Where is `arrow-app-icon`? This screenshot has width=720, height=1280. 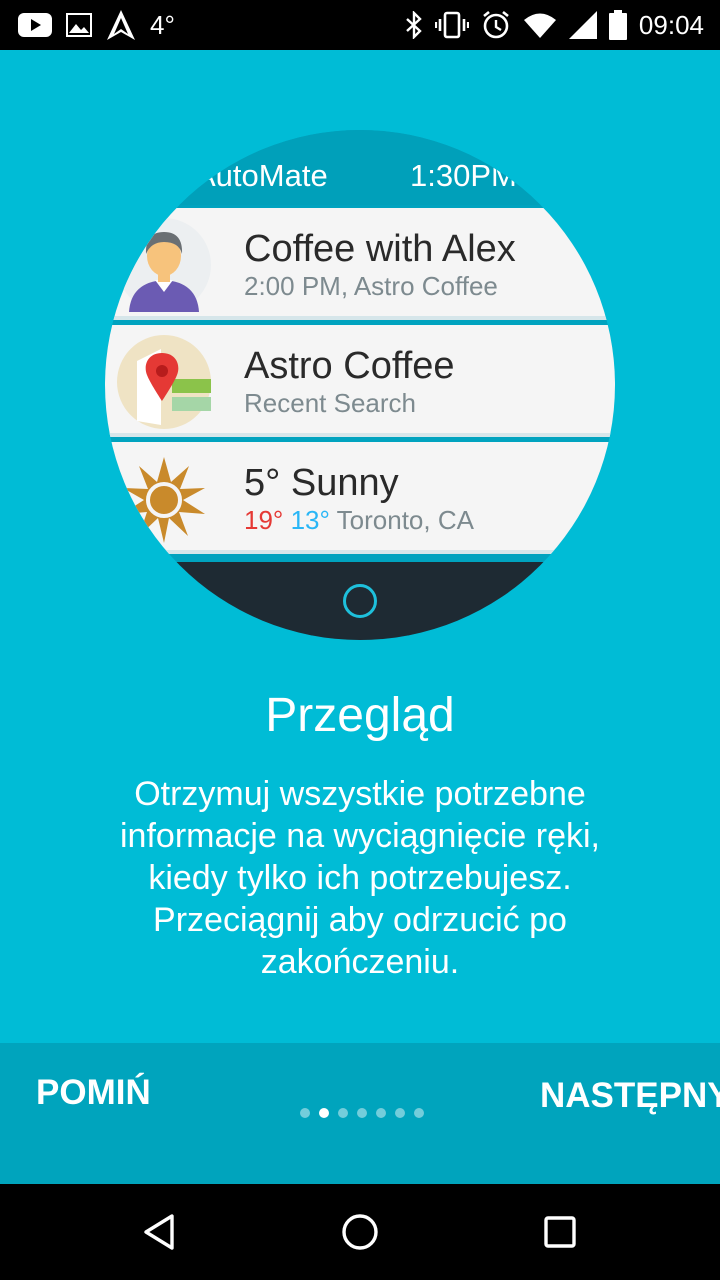 arrow-app-icon is located at coordinates (121, 25).